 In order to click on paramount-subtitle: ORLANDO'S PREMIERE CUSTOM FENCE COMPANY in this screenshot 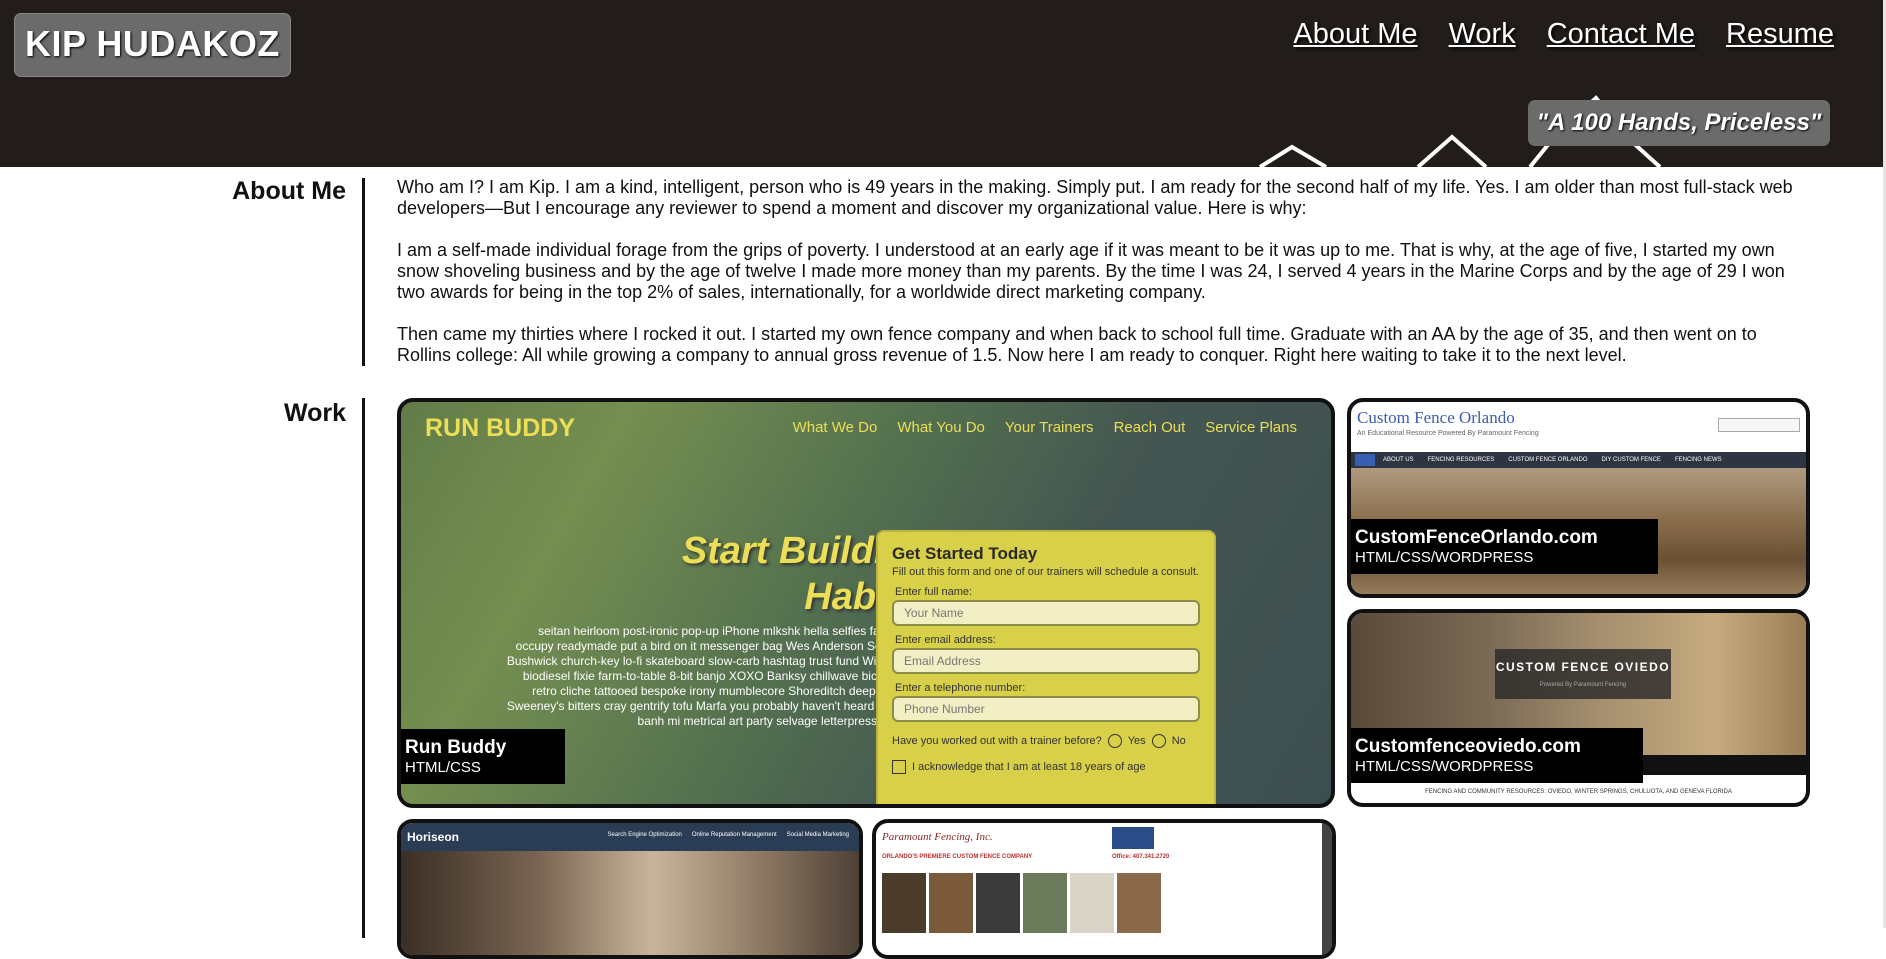, I will do `click(957, 857)`.